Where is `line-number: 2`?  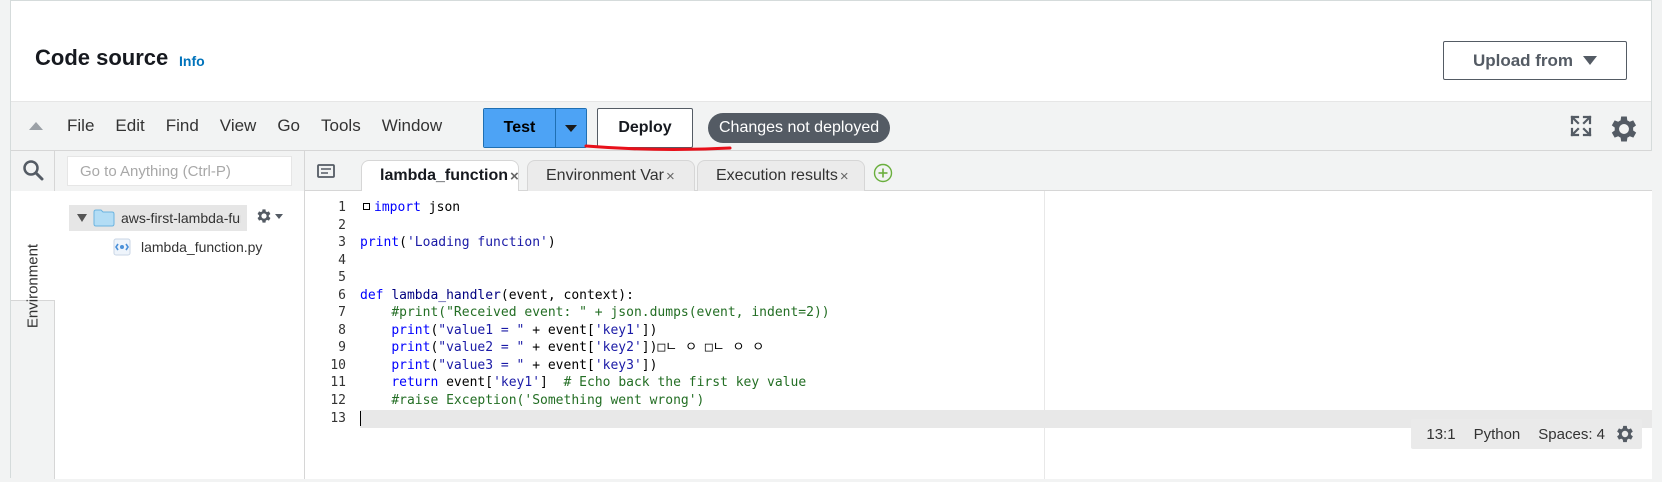
line-number: 2 is located at coordinates (342, 225).